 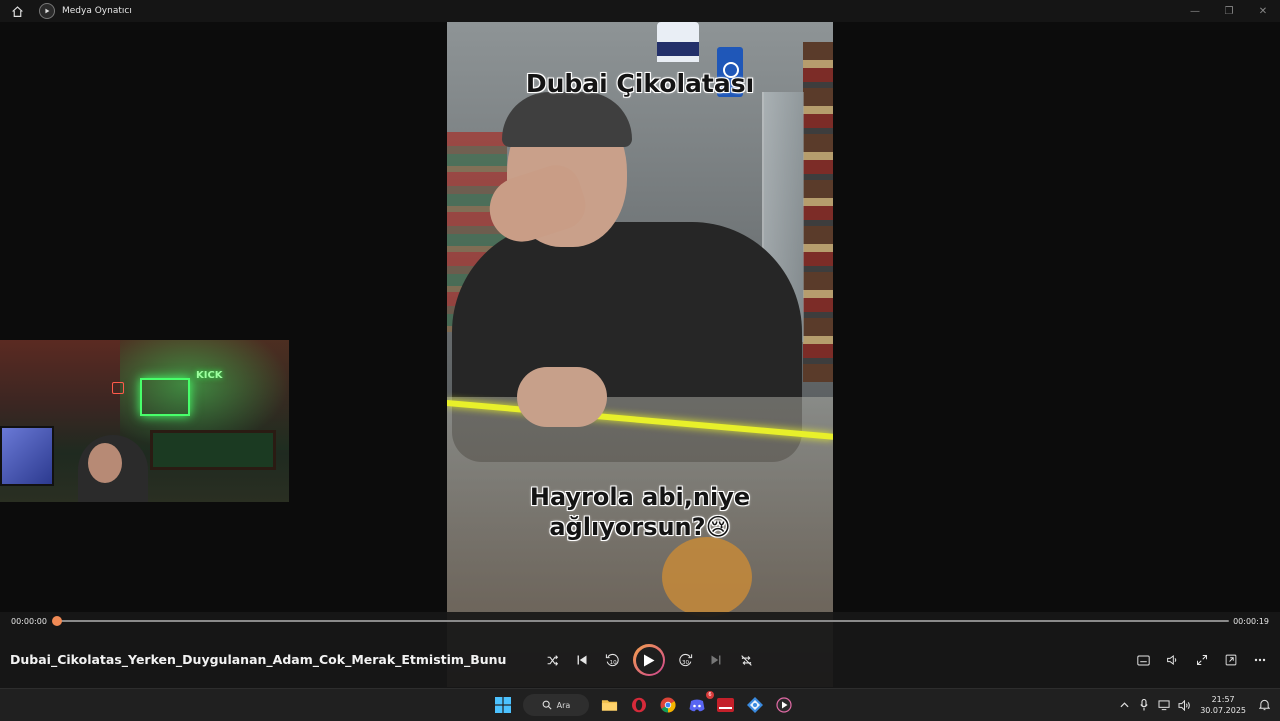 I want to click on tray-network, so click(x=1164, y=705).